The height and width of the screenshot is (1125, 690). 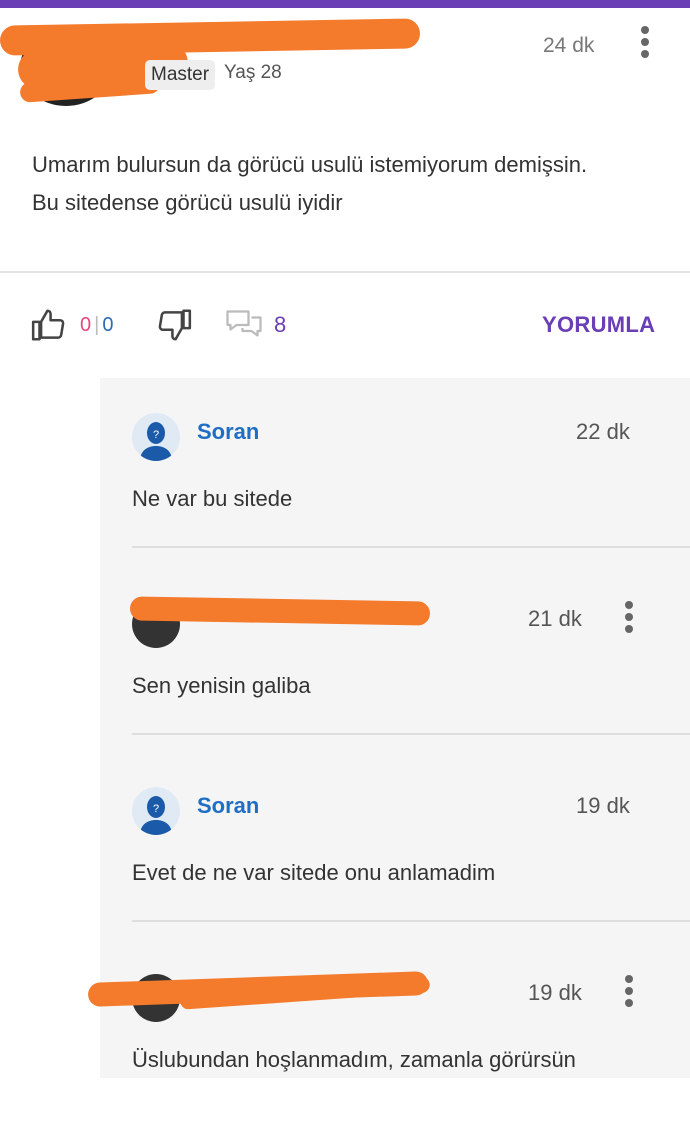 What do you see at coordinates (253, 72) in the screenshot?
I see `user-age: Yaş 28` at bounding box center [253, 72].